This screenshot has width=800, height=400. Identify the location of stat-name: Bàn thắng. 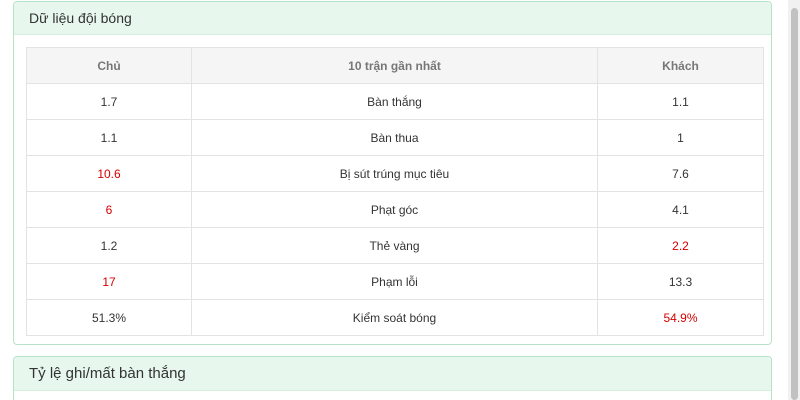
(394, 101).